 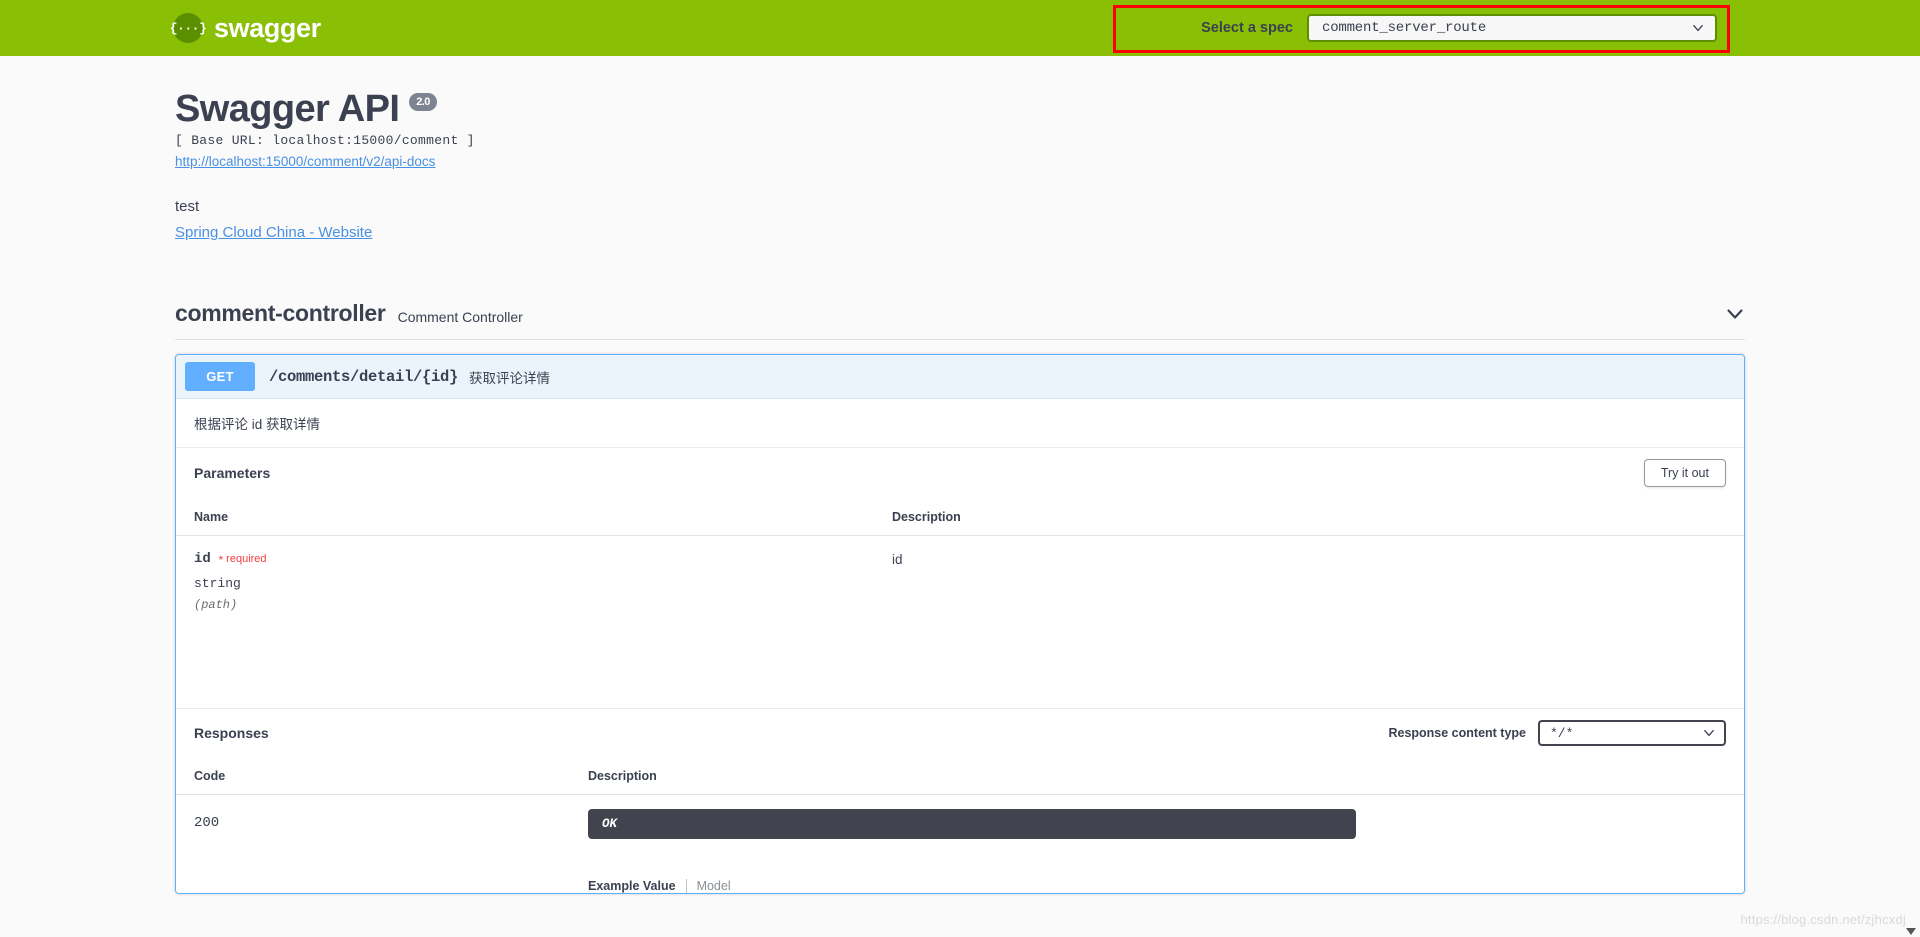 What do you see at coordinates (1247, 28) in the screenshot?
I see `spec-selector-label: Select a spec` at bounding box center [1247, 28].